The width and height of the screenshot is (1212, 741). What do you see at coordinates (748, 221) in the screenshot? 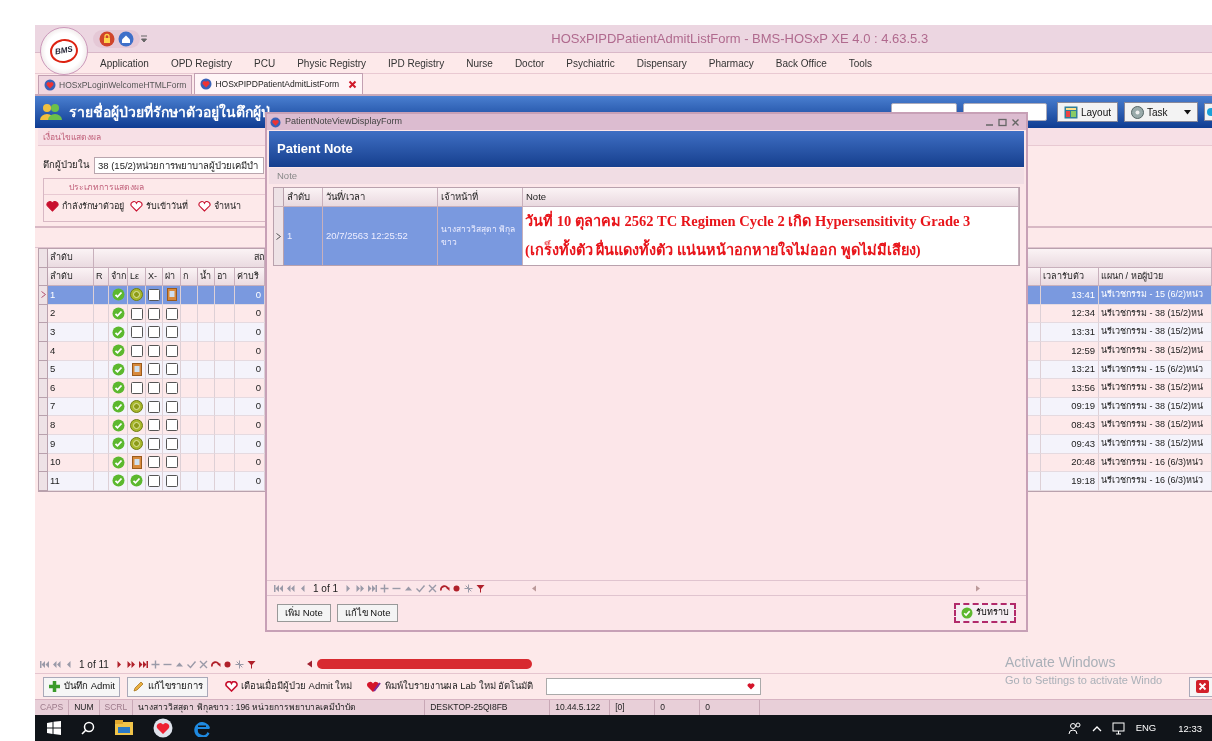
I see `note-text: วันที่ 10 ตุลาคม 2562 TC Regimen Cycle 2 เกิด Hypersensitivity Grade 3` at bounding box center [748, 221].